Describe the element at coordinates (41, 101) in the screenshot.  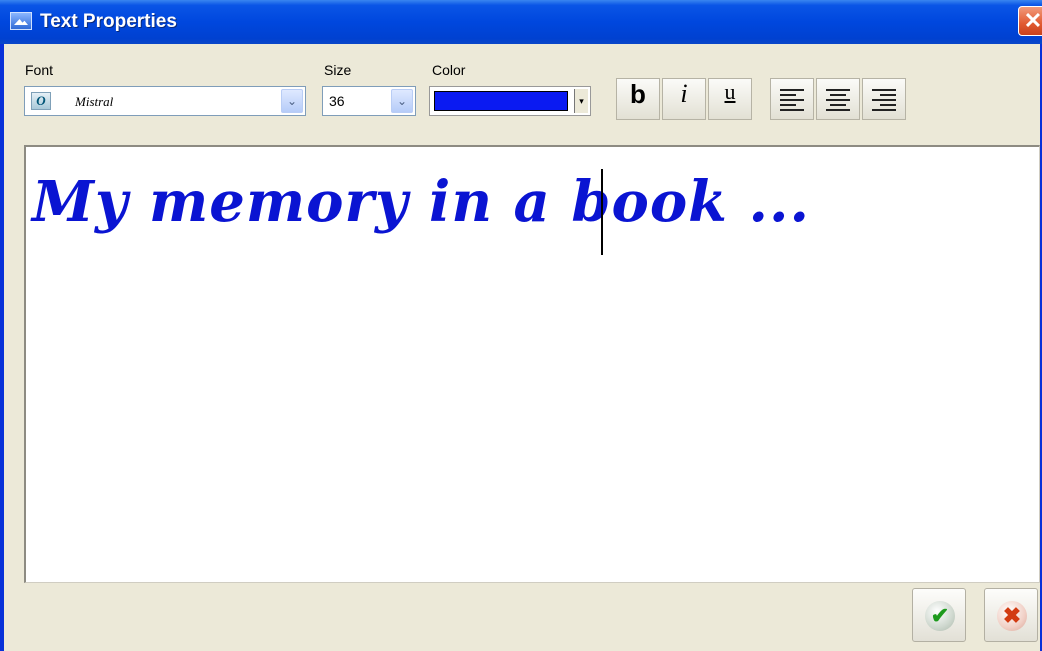
I see `font-type-icon: O` at that location.